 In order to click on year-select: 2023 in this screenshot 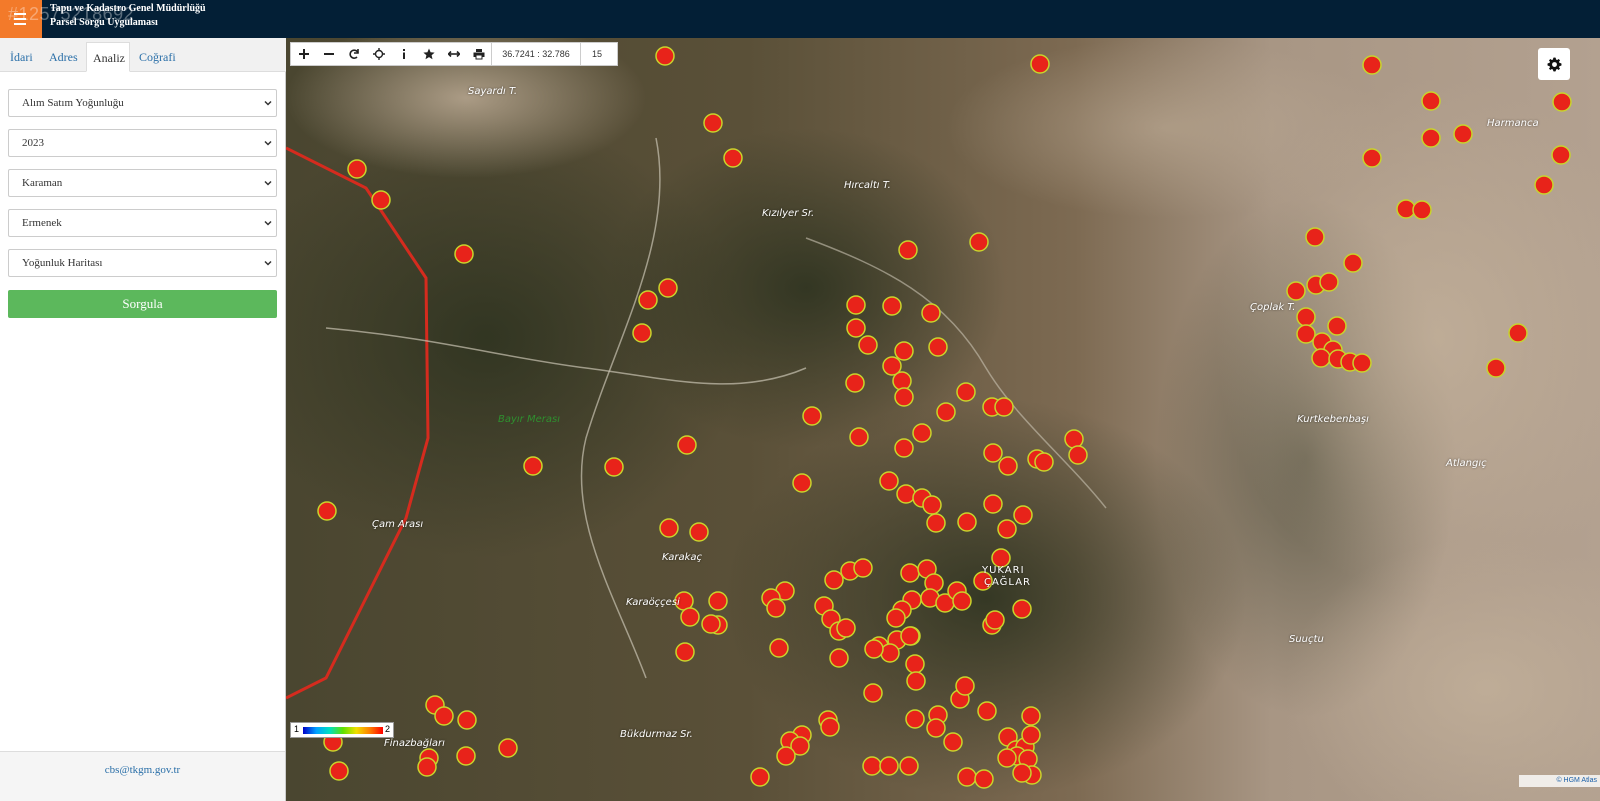, I will do `click(142, 143)`.